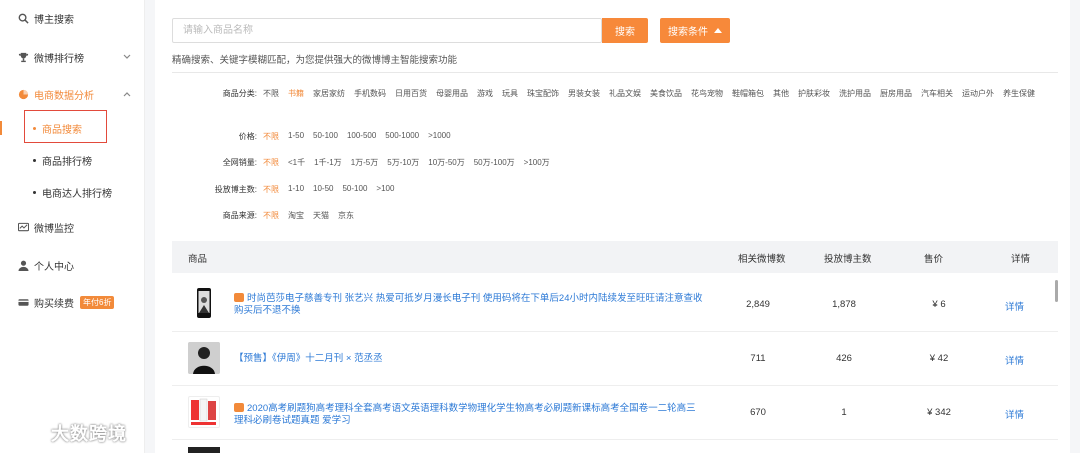 The width and height of the screenshot is (1080, 453). What do you see at coordinates (296, 93) in the screenshot?
I see `filter-option: 书籍` at bounding box center [296, 93].